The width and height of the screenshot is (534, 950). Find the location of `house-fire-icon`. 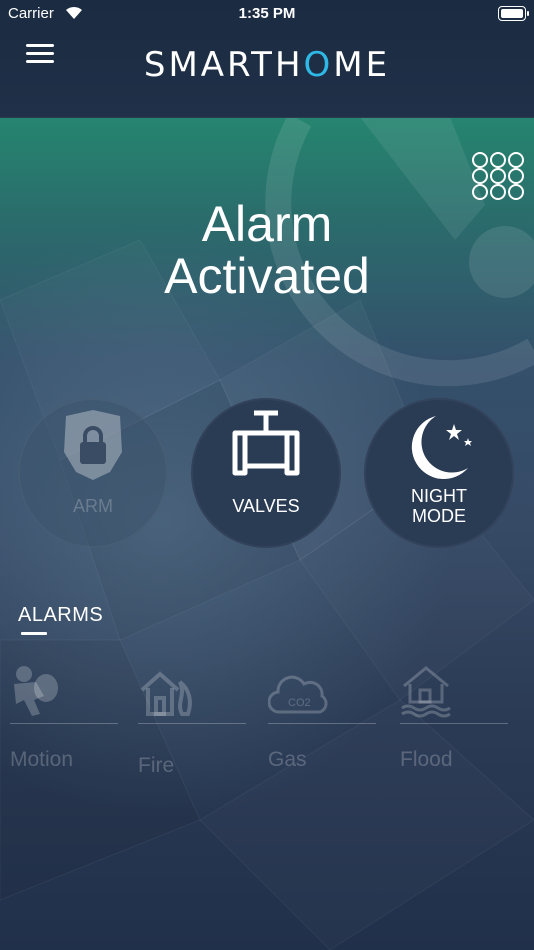

house-fire-icon is located at coordinates (166, 693).